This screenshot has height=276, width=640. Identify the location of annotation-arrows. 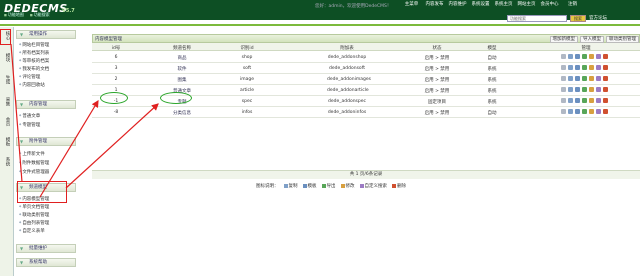
(84, 120).